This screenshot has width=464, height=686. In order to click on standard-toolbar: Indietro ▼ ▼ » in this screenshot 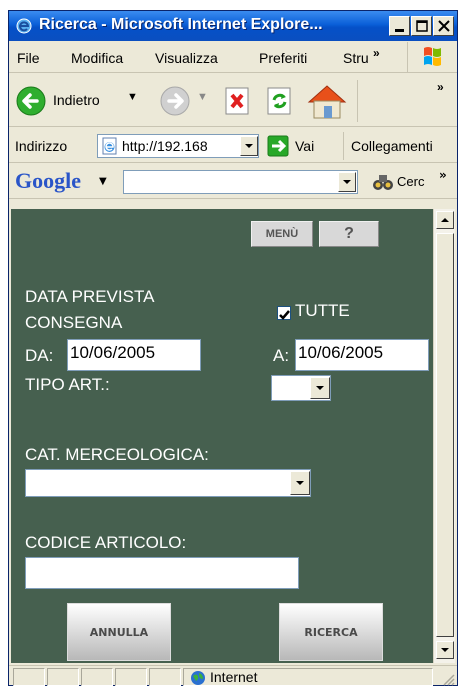, I will do `click(233, 100)`.